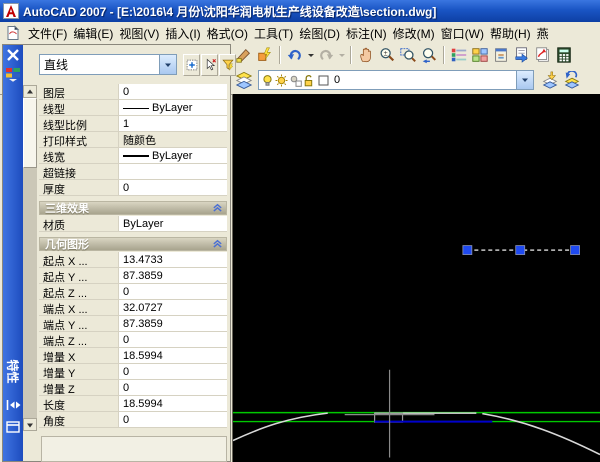  I want to click on layer-previous-icon, so click(572, 80).